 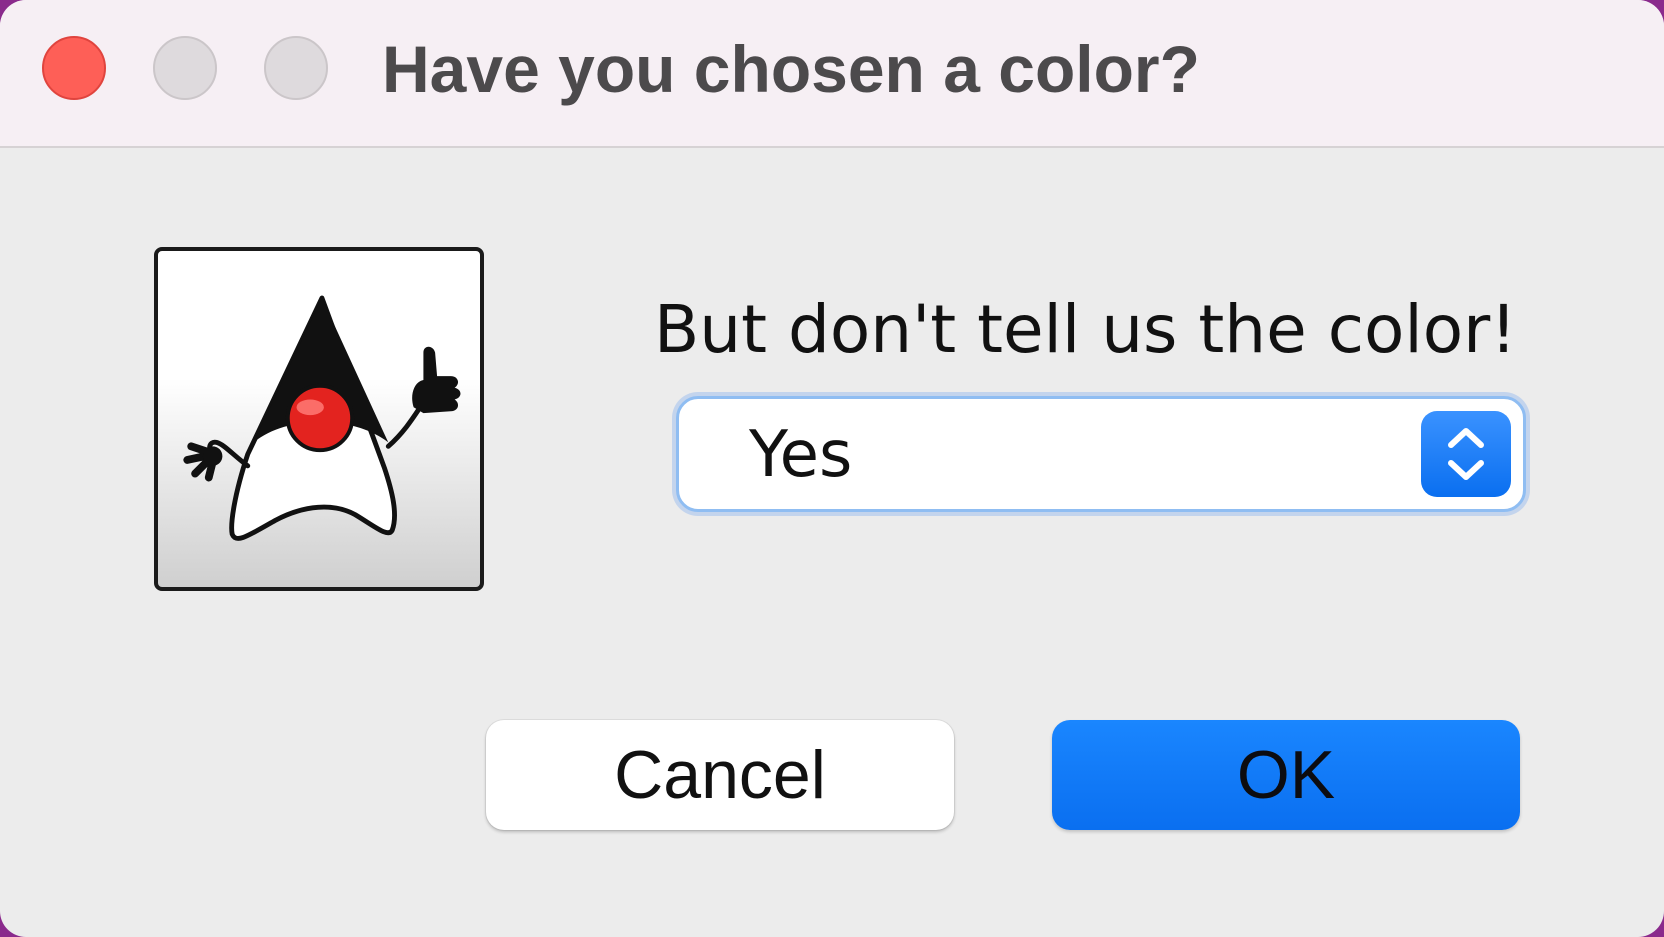 I want to click on java-duke-icon, so click(x=319, y=419).